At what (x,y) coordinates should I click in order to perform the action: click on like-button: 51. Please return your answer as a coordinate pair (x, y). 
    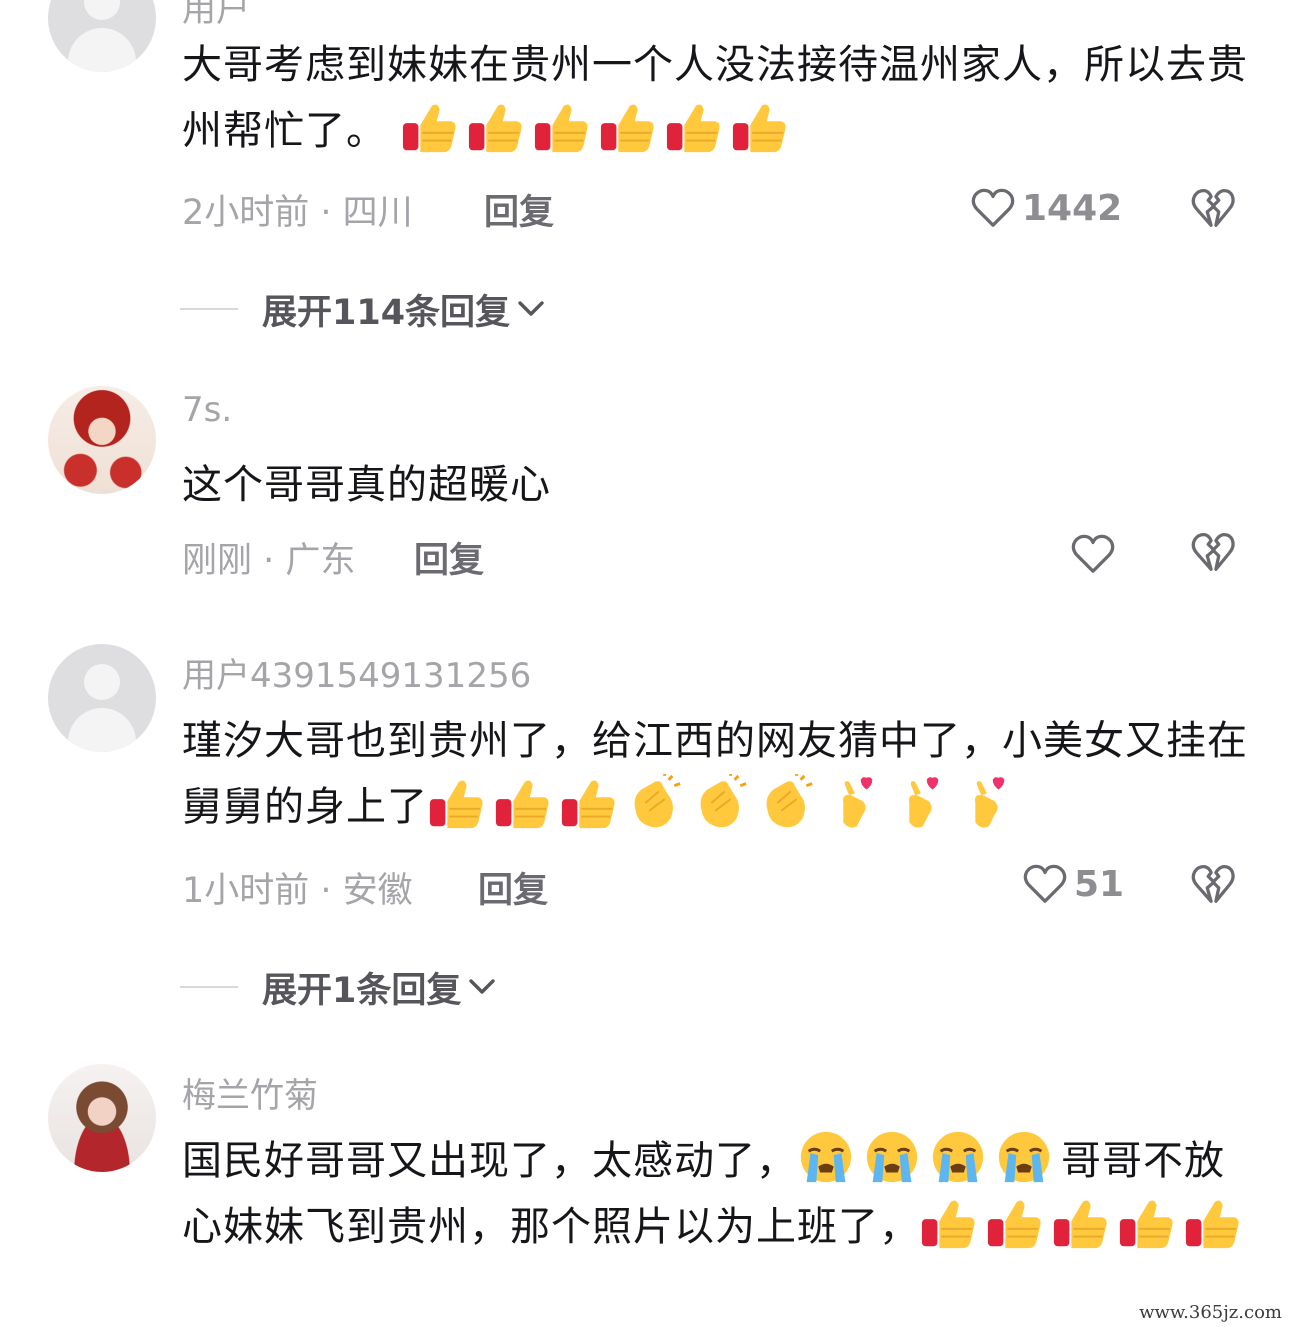
    Looking at the image, I should click on (1073, 884).